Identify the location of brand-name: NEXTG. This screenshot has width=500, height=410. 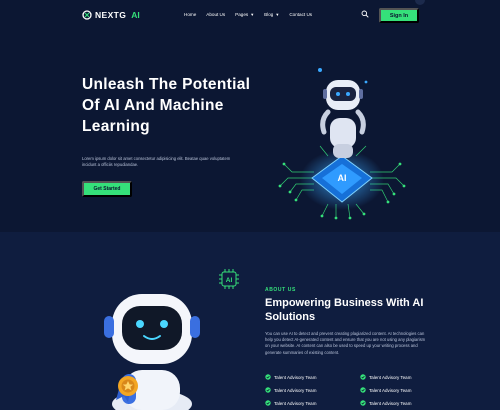
(111, 15).